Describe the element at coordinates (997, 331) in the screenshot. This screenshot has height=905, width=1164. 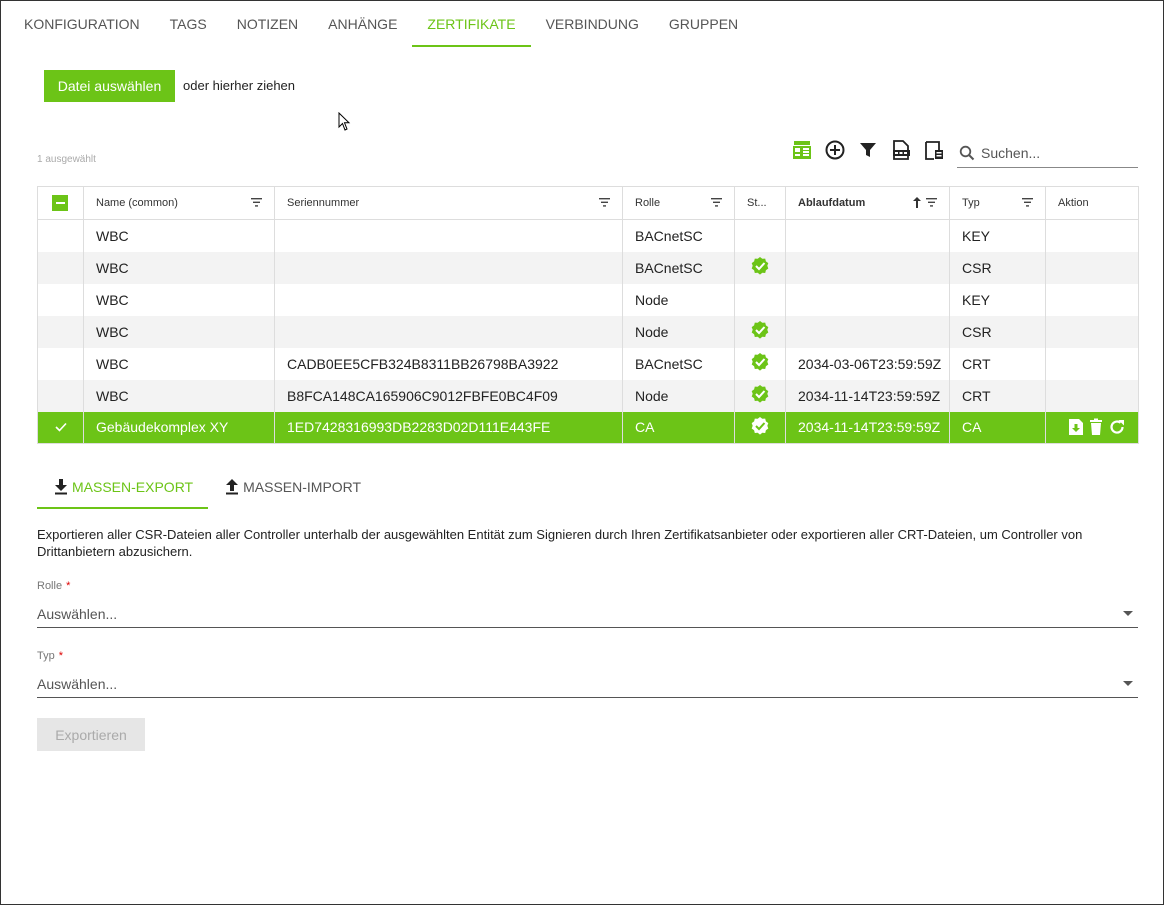
I see `cell-type: CSR` at that location.